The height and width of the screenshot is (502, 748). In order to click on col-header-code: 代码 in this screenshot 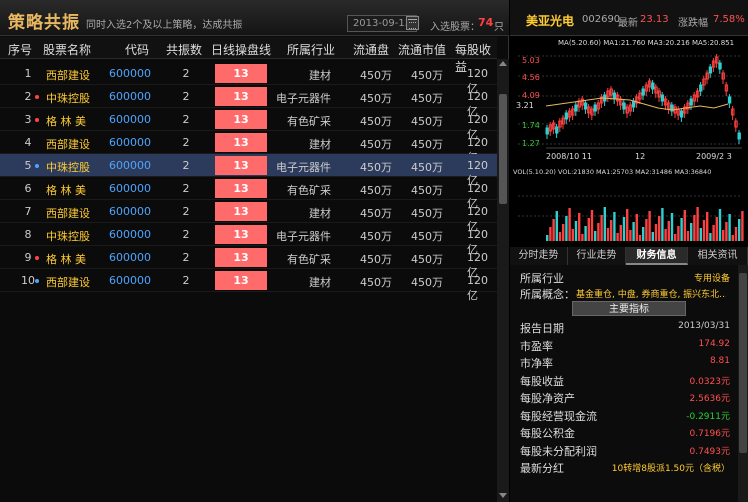, I will do `click(137, 49)`.